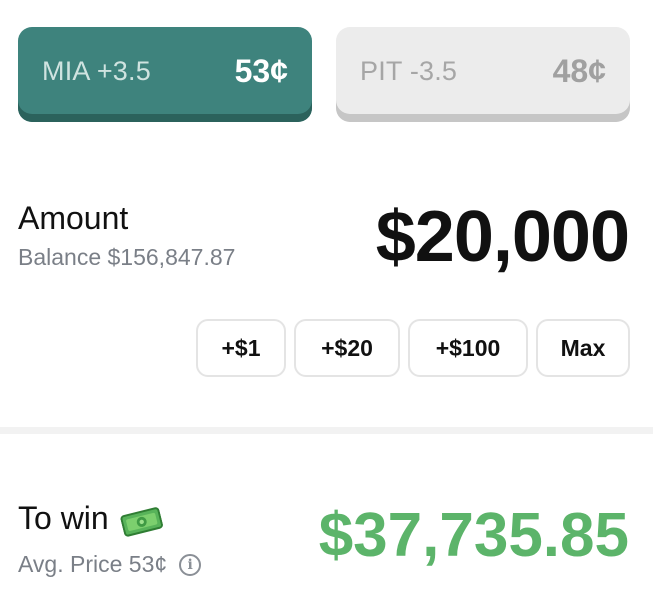 This screenshot has width=653, height=611. Describe the element at coordinates (261, 71) in the screenshot. I see `outcome-price: 53¢` at that location.